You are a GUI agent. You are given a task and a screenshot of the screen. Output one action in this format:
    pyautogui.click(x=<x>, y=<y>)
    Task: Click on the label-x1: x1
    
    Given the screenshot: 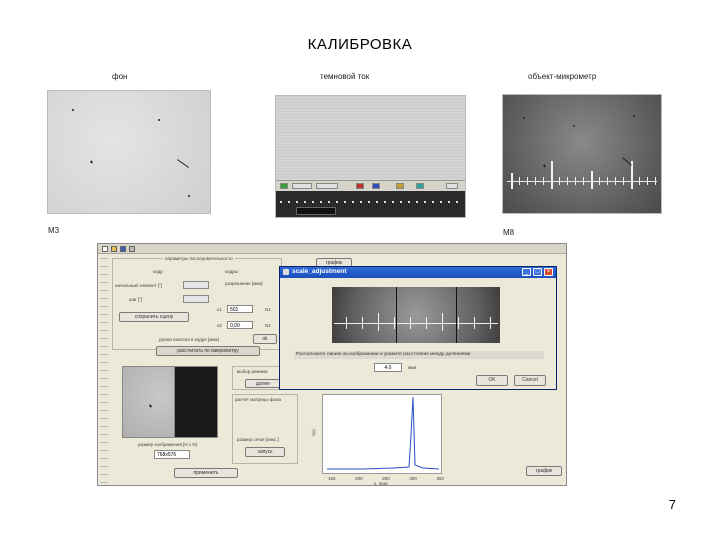 What is the action you would take?
    pyautogui.click(x=219, y=309)
    